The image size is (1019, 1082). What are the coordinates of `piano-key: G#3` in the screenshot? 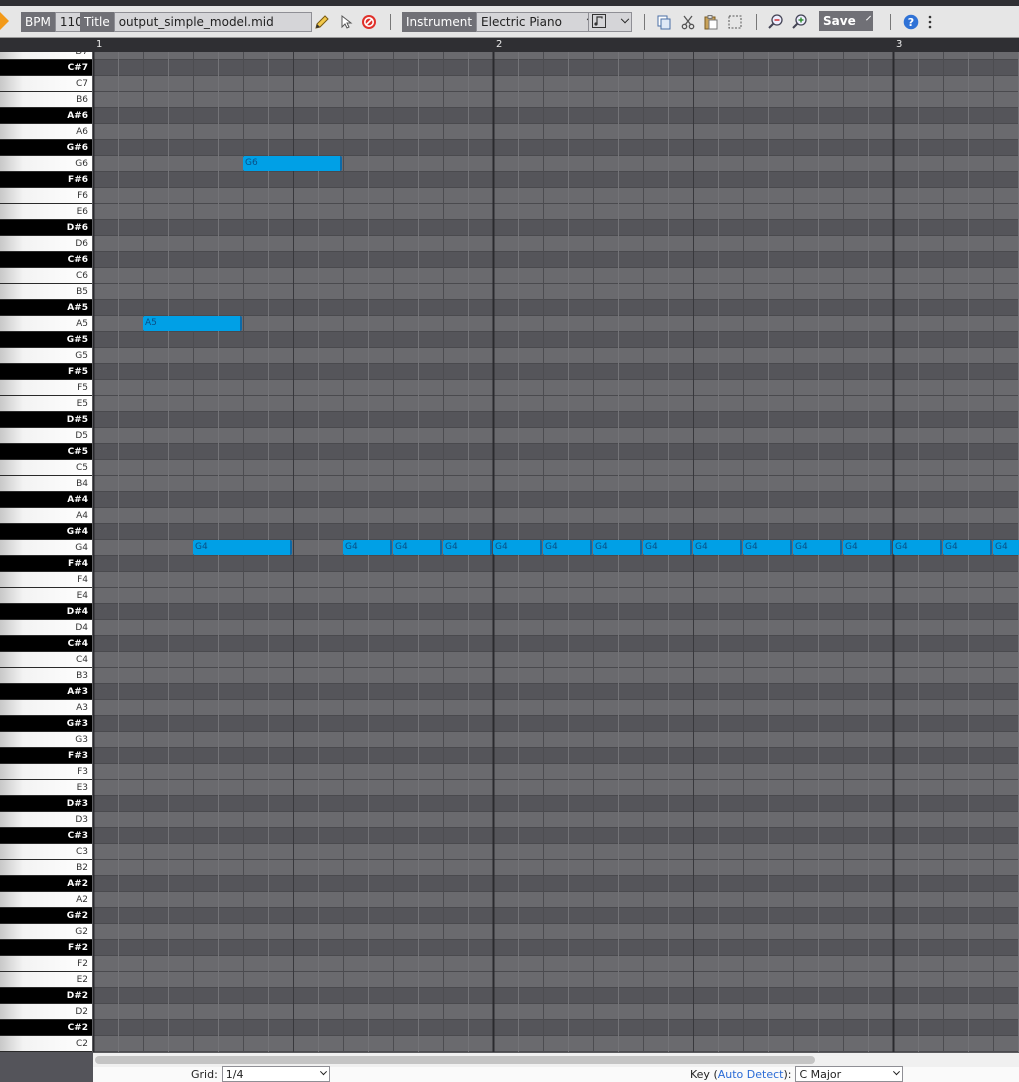 It's located at (46, 724).